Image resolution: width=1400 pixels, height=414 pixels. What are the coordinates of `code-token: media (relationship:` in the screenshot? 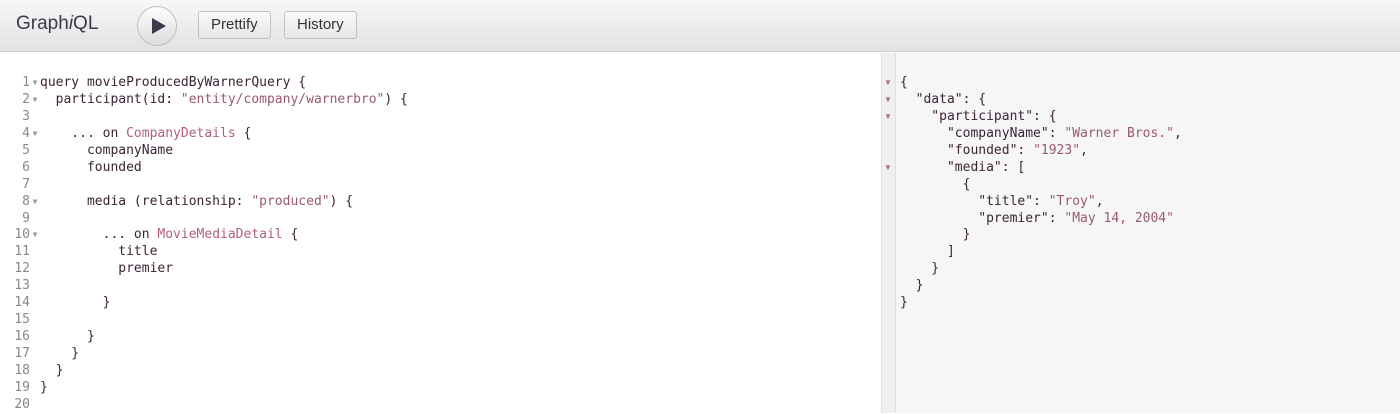 It's located at (146, 201).